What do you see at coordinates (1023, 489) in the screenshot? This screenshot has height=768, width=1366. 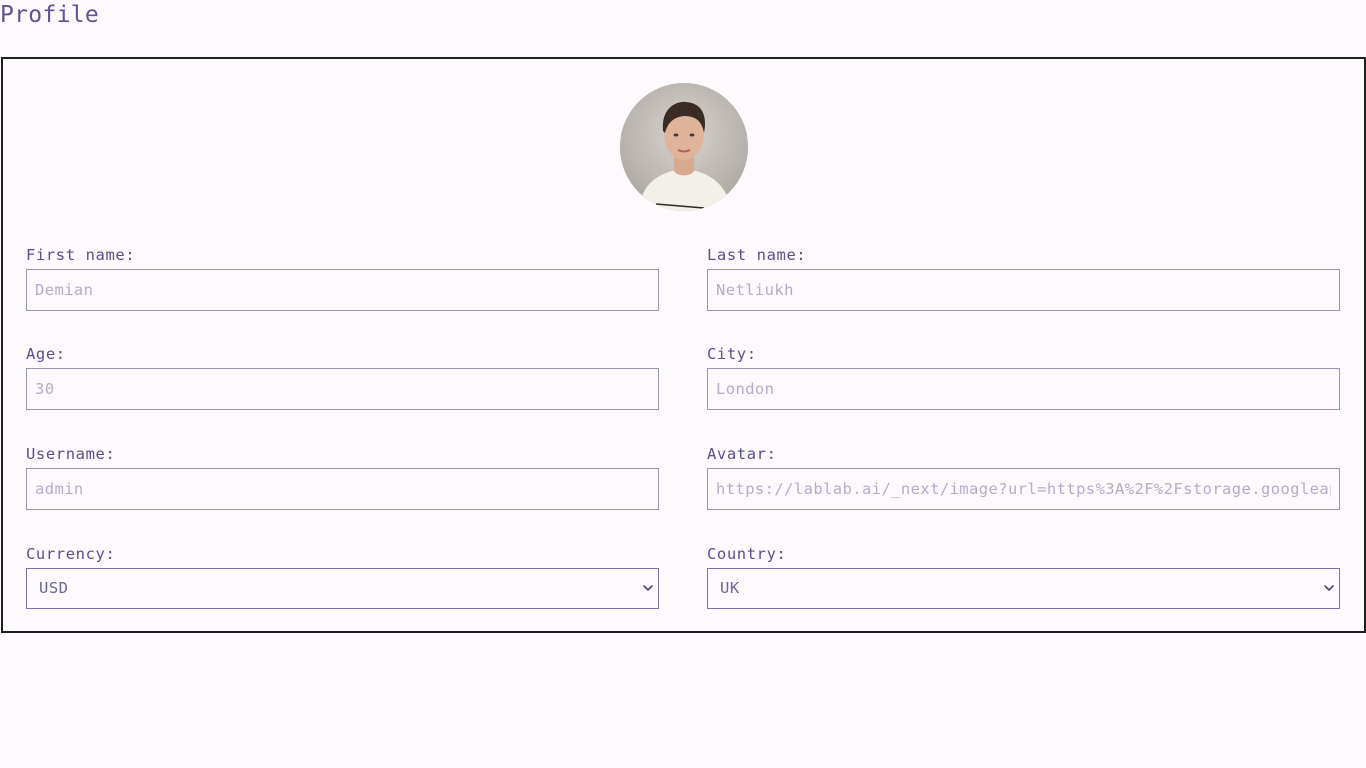 I see `avatar-url-input` at bounding box center [1023, 489].